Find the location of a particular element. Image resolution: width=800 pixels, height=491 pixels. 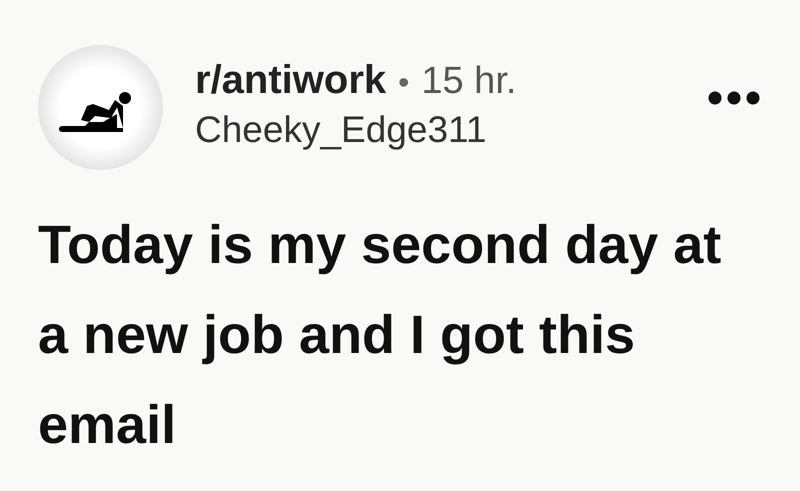

more-options-icon is located at coordinates (734, 97).